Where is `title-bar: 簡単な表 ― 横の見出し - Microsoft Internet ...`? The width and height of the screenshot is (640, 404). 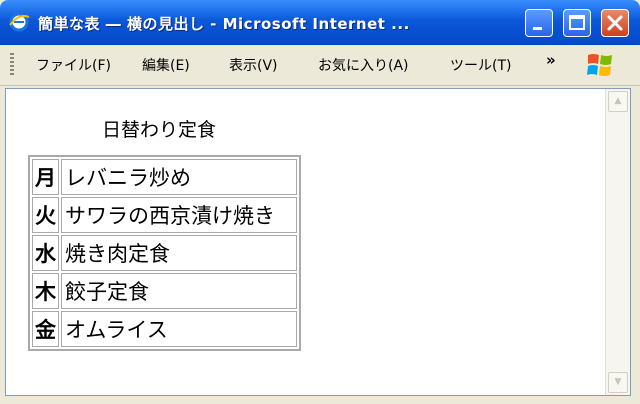
title-bar: 簡単な表 ― 横の見出し - Microsoft Internet ... is located at coordinates (320, 22).